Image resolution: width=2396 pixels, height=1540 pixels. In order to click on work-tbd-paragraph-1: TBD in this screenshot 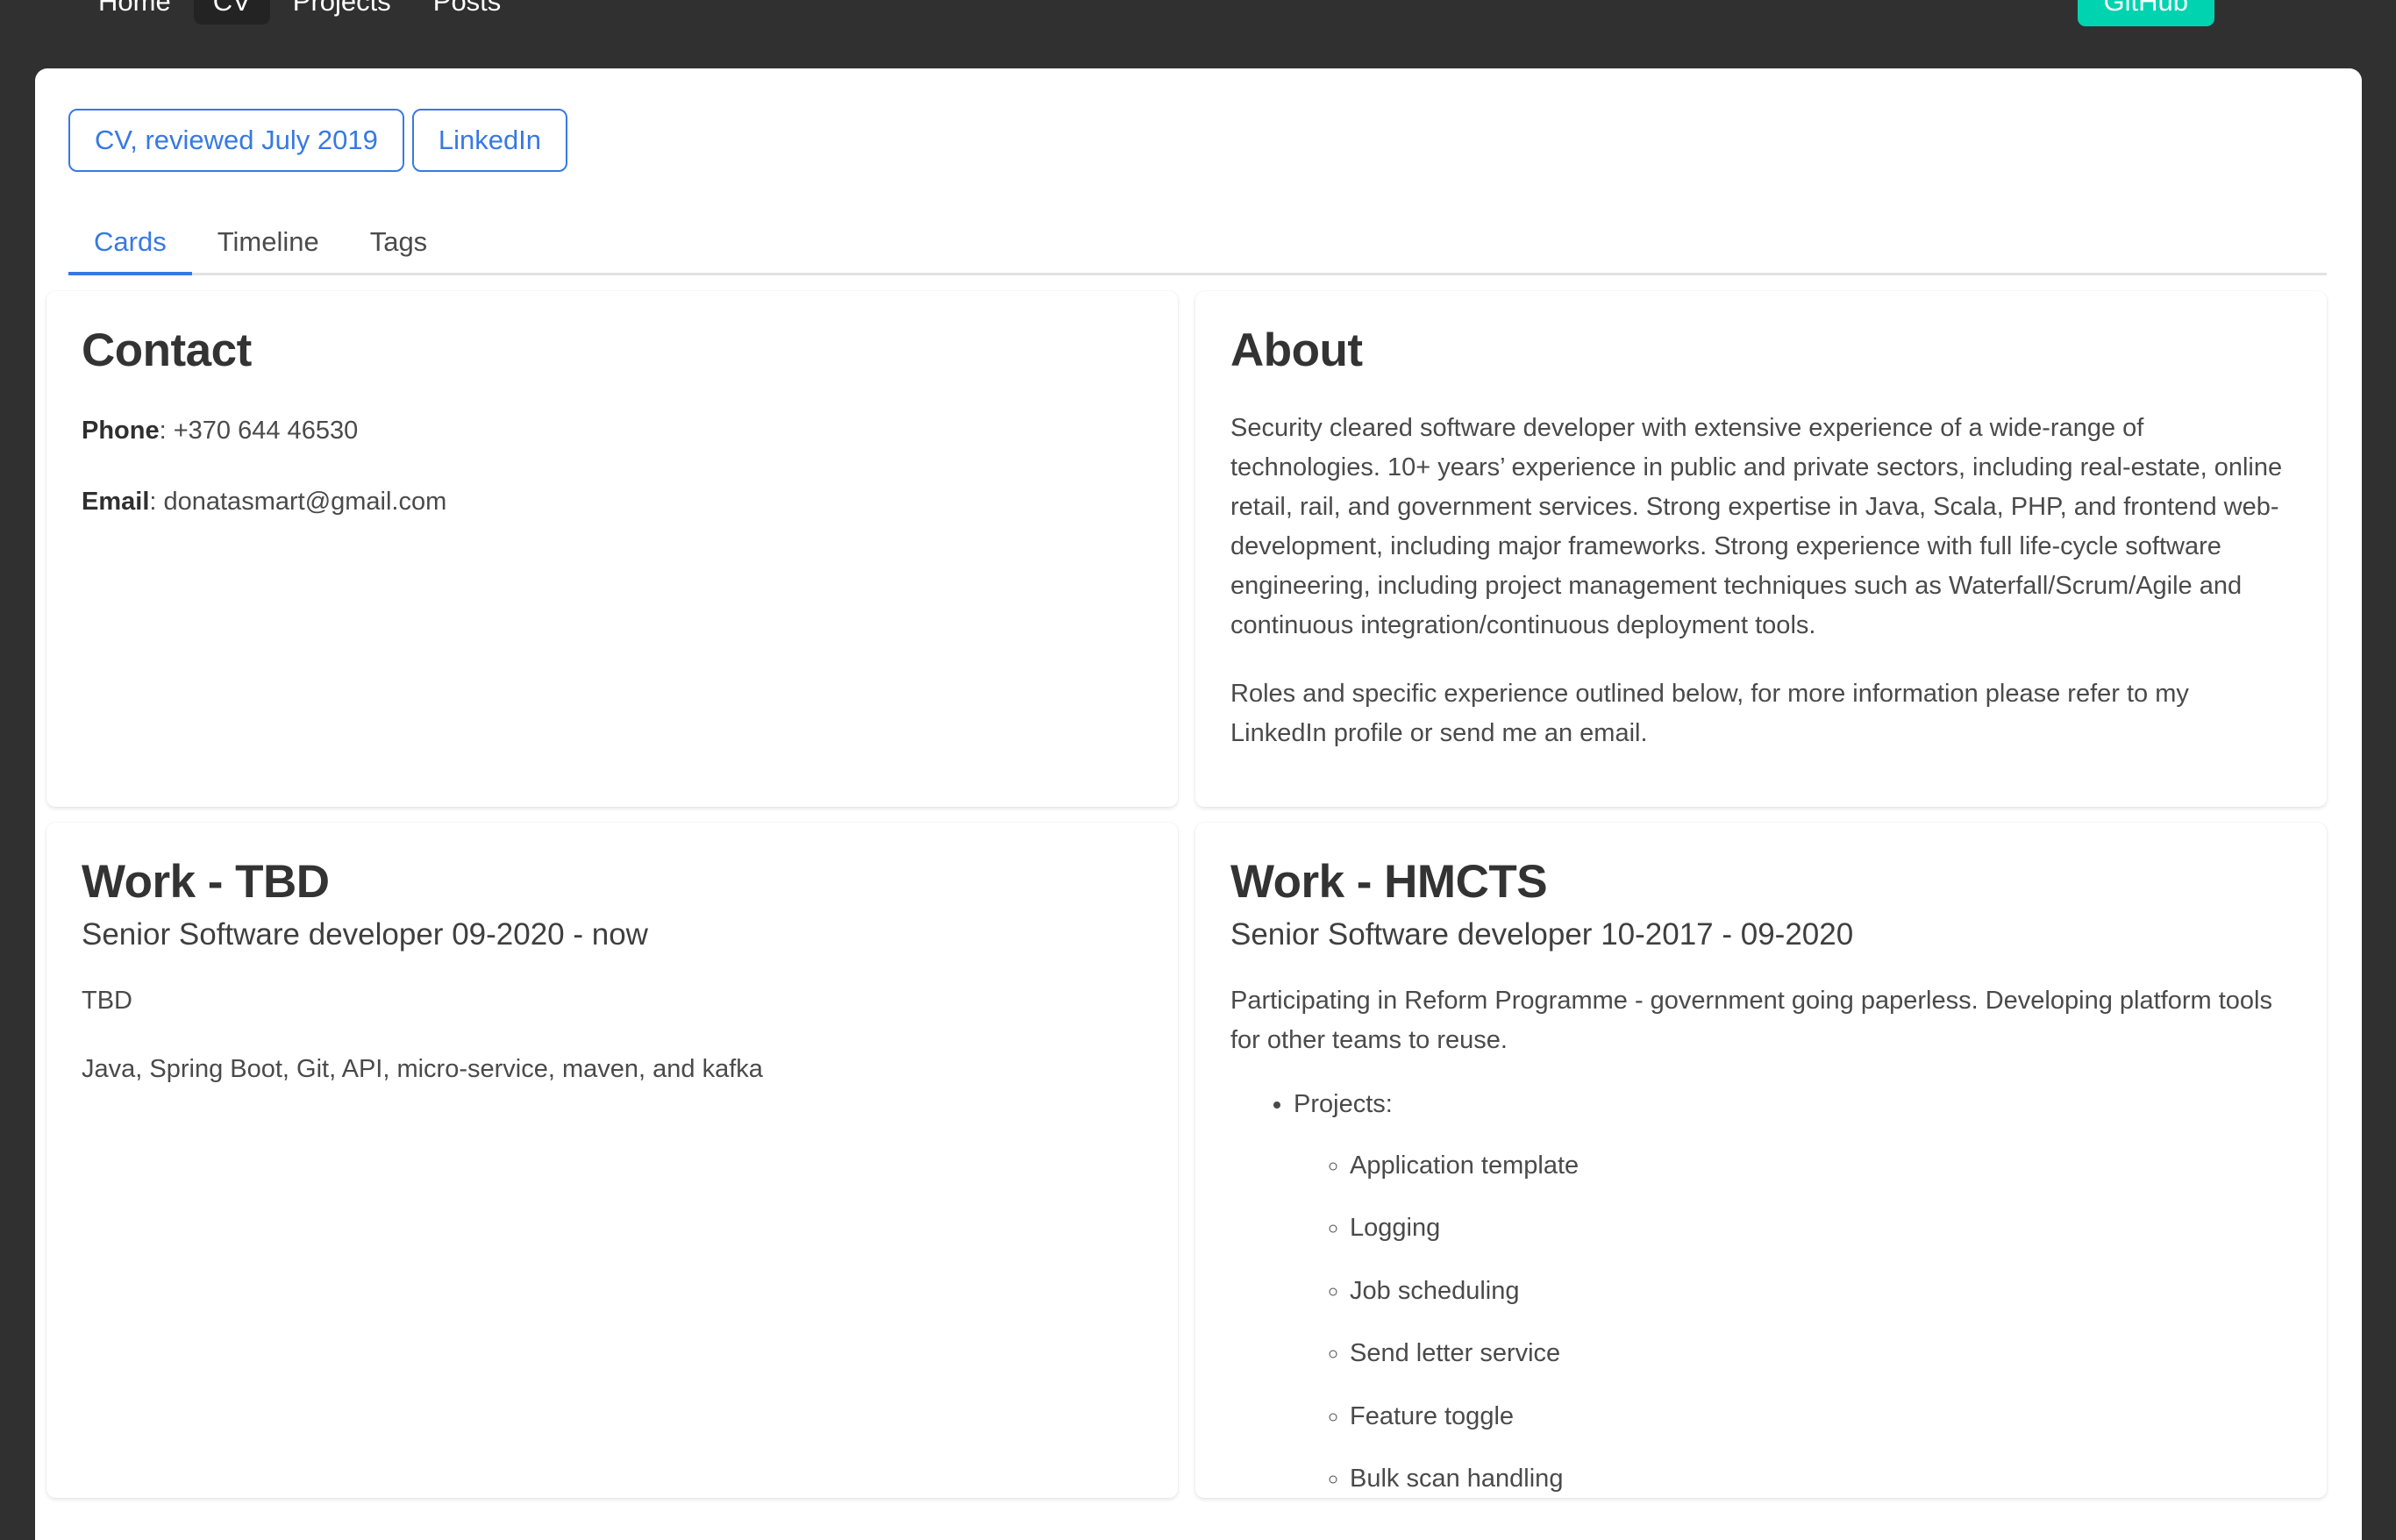, I will do `click(107, 1002)`.